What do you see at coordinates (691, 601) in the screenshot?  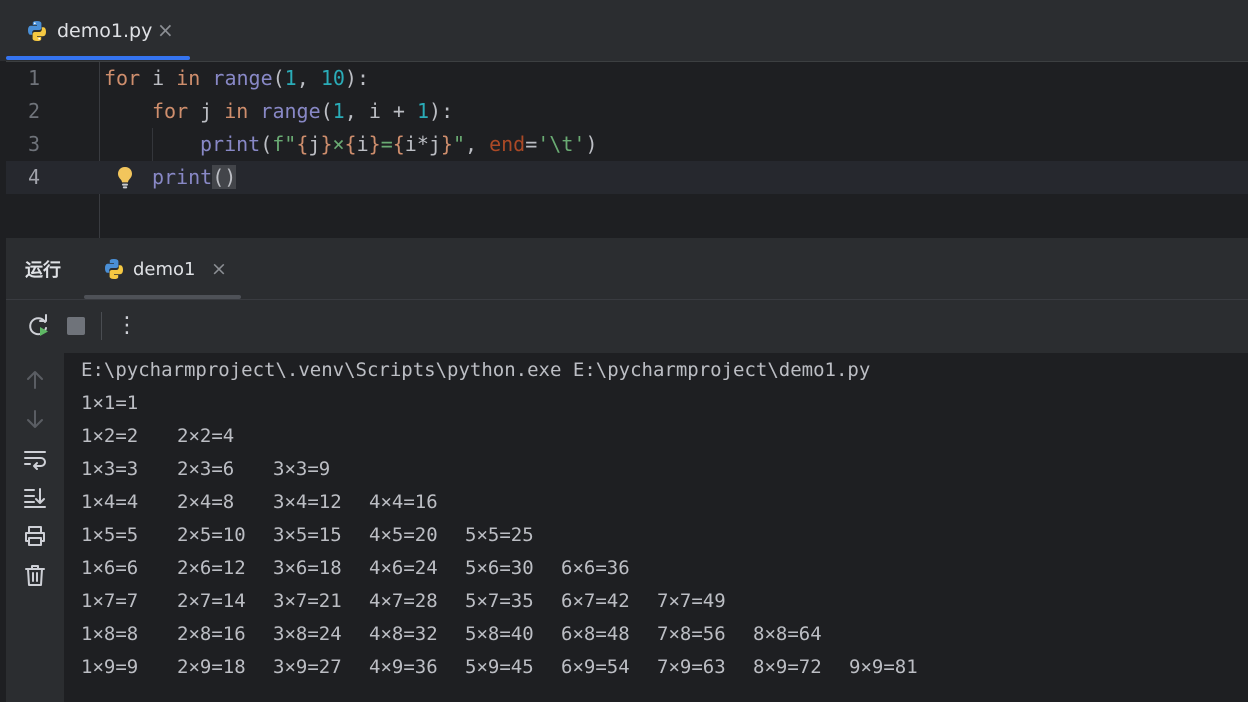 I see `product-cell: 7×7=49` at bounding box center [691, 601].